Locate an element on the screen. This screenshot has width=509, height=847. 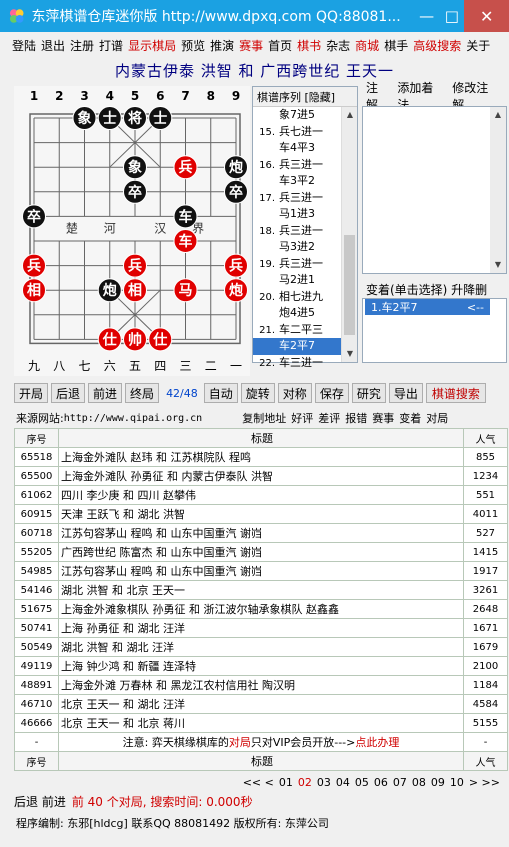
pager-page: 01 is located at coordinates (286, 782).